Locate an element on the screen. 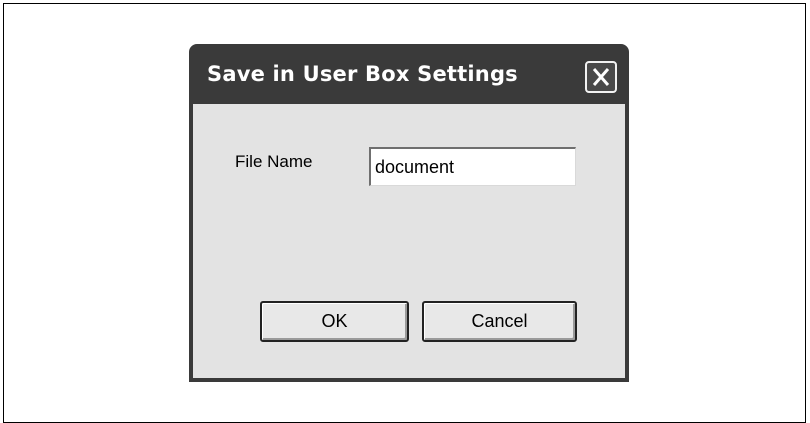  file-name-input is located at coordinates (472, 166).